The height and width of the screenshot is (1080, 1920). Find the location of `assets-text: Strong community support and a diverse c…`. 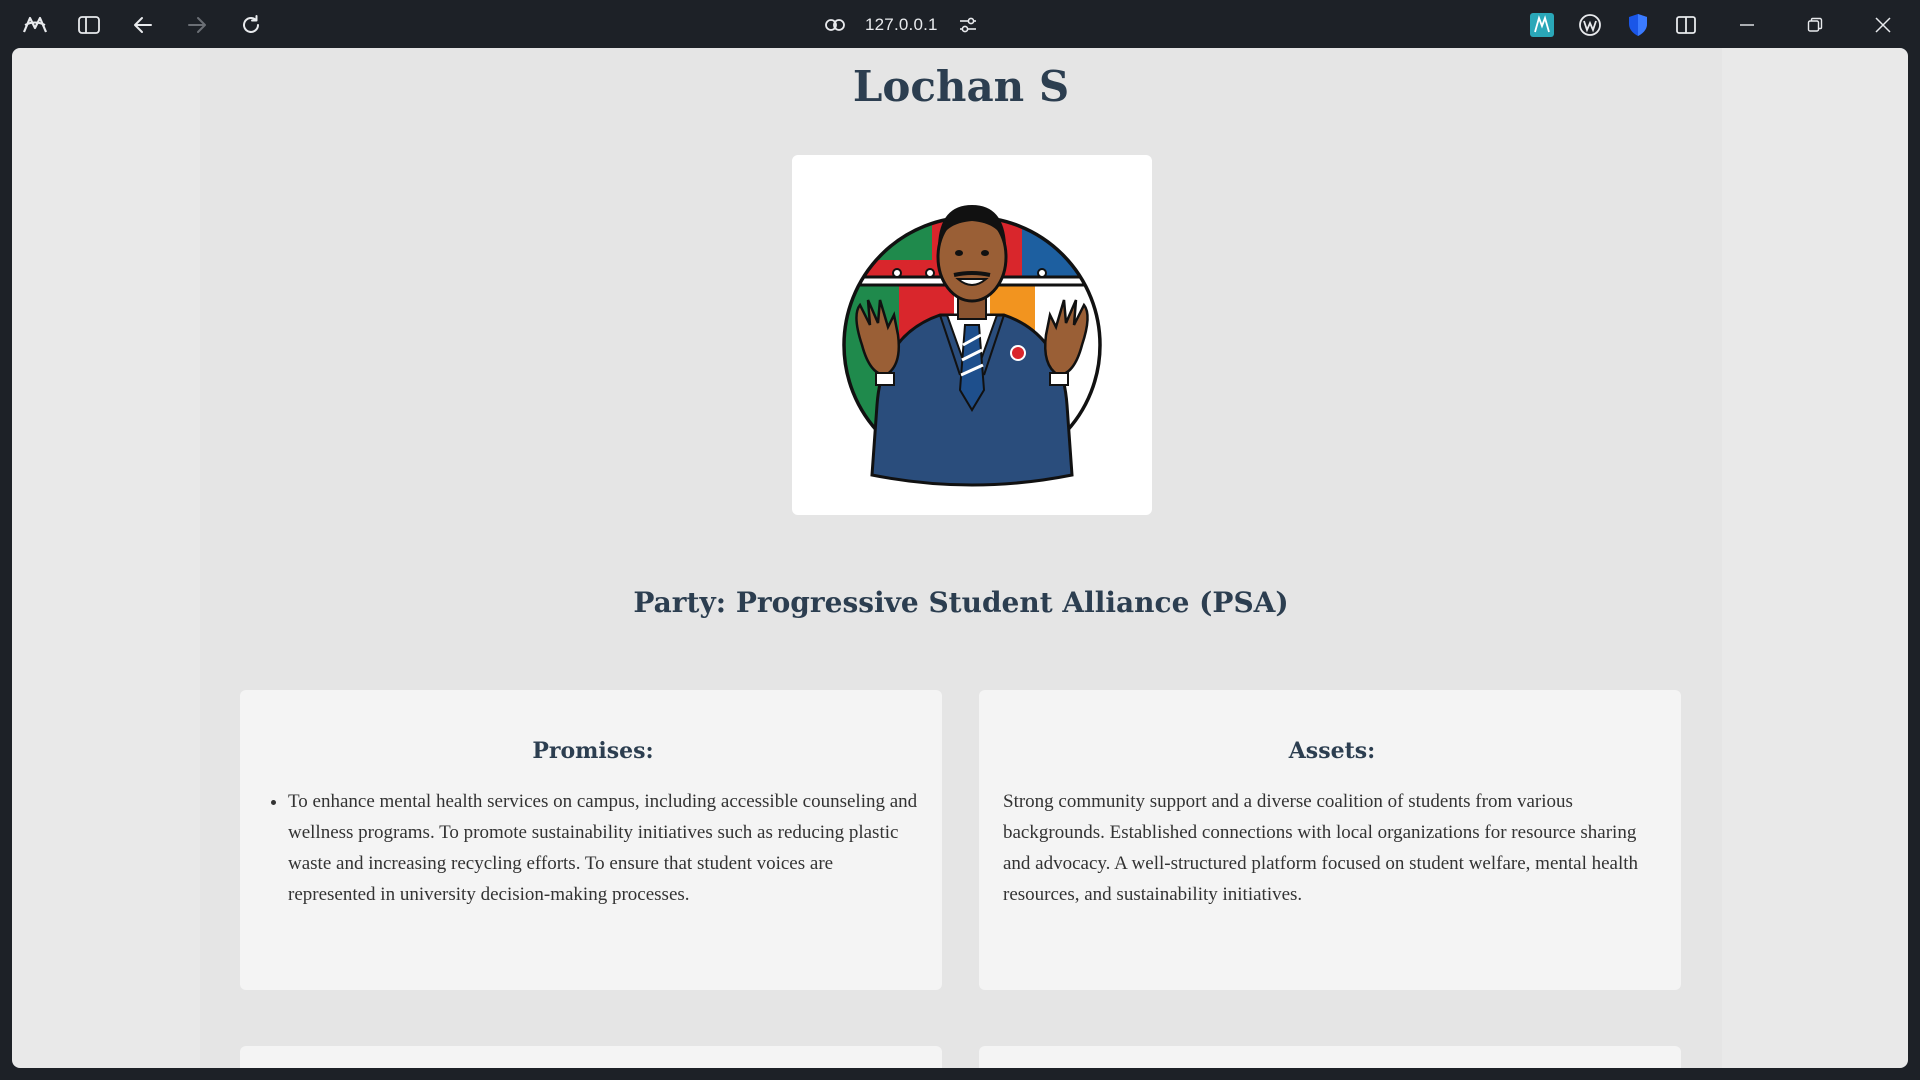

assets-text: Strong community support and a diverse c… is located at coordinates (1321, 848).